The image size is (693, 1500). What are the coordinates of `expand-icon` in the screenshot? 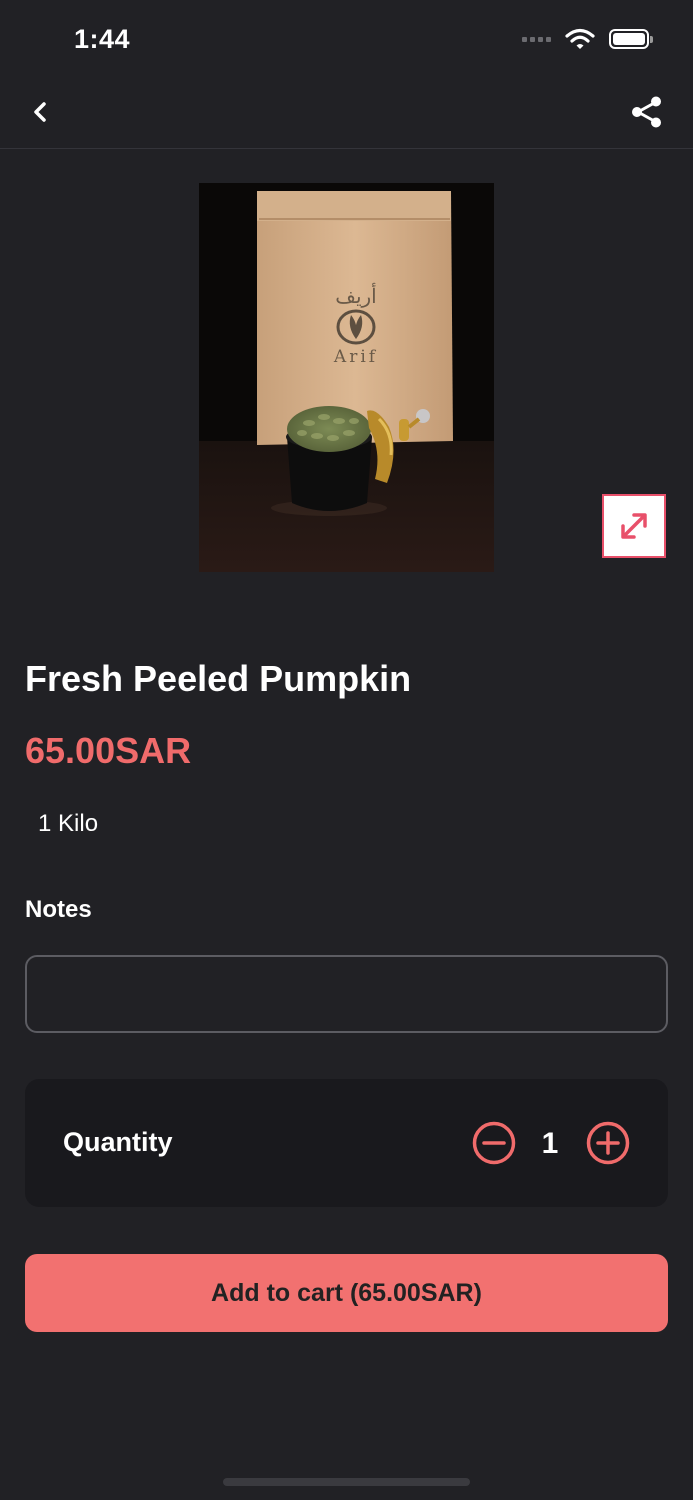 It's located at (634, 526).